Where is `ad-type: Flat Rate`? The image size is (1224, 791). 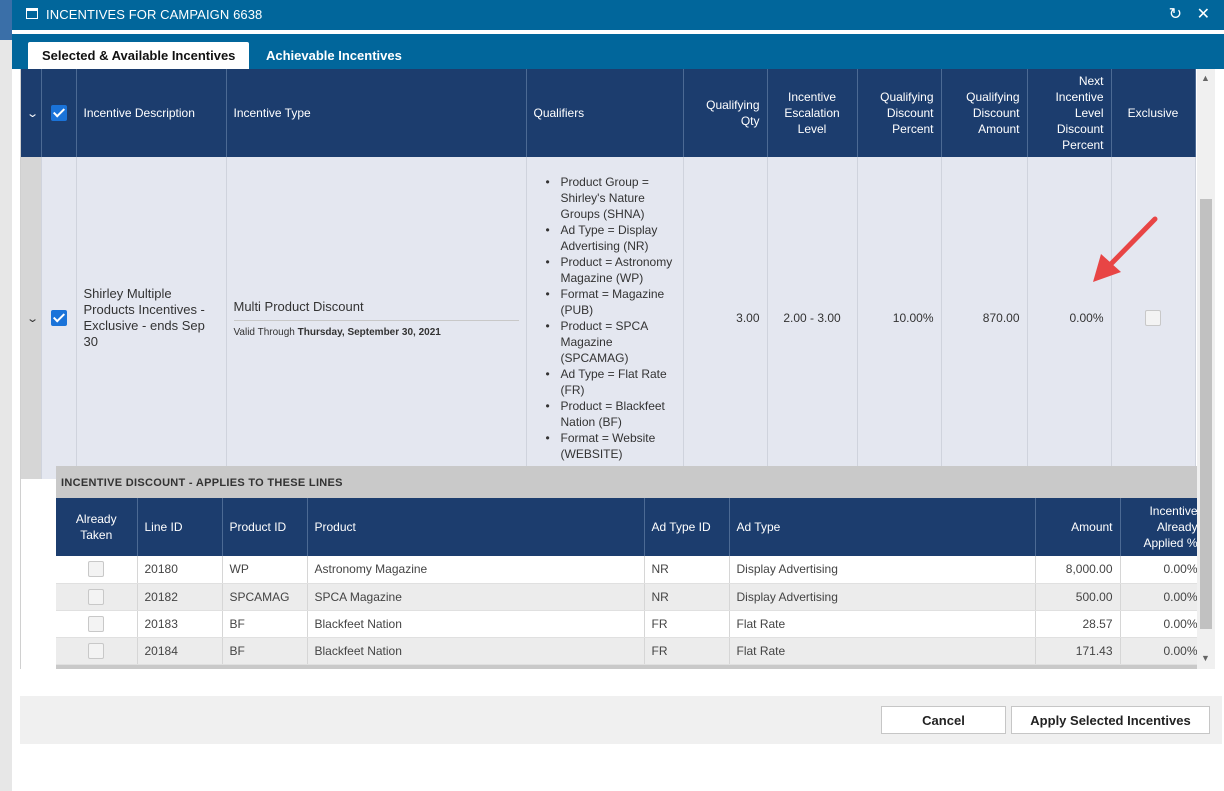
ad-type: Flat Rate is located at coordinates (882, 624).